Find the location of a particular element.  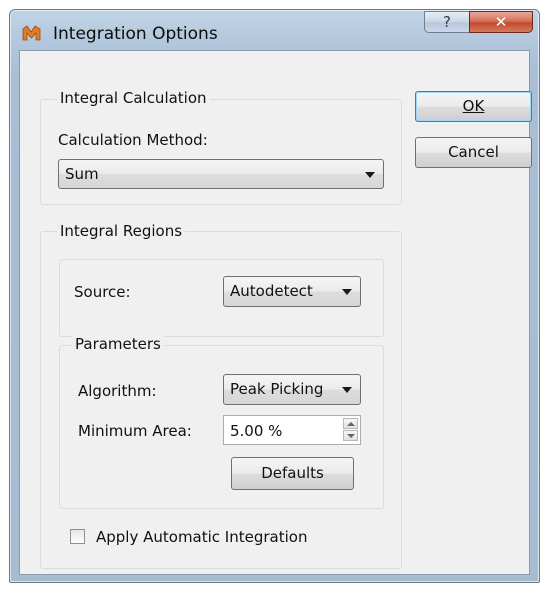

calculation-method-label: Calculation Method: is located at coordinates (133, 140).